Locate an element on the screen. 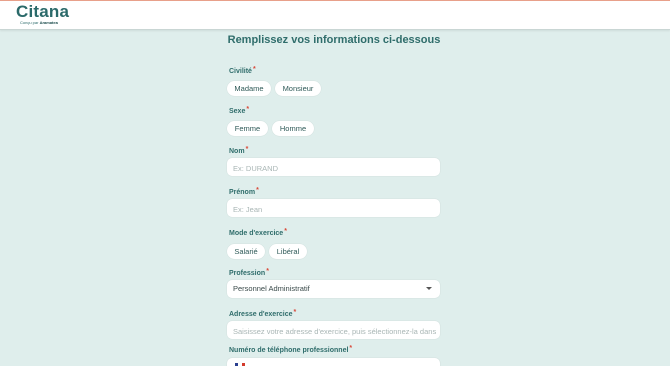 This screenshot has width=670, height=366. mode-exercice-option-liberal: Libéral is located at coordinates (288, 251).